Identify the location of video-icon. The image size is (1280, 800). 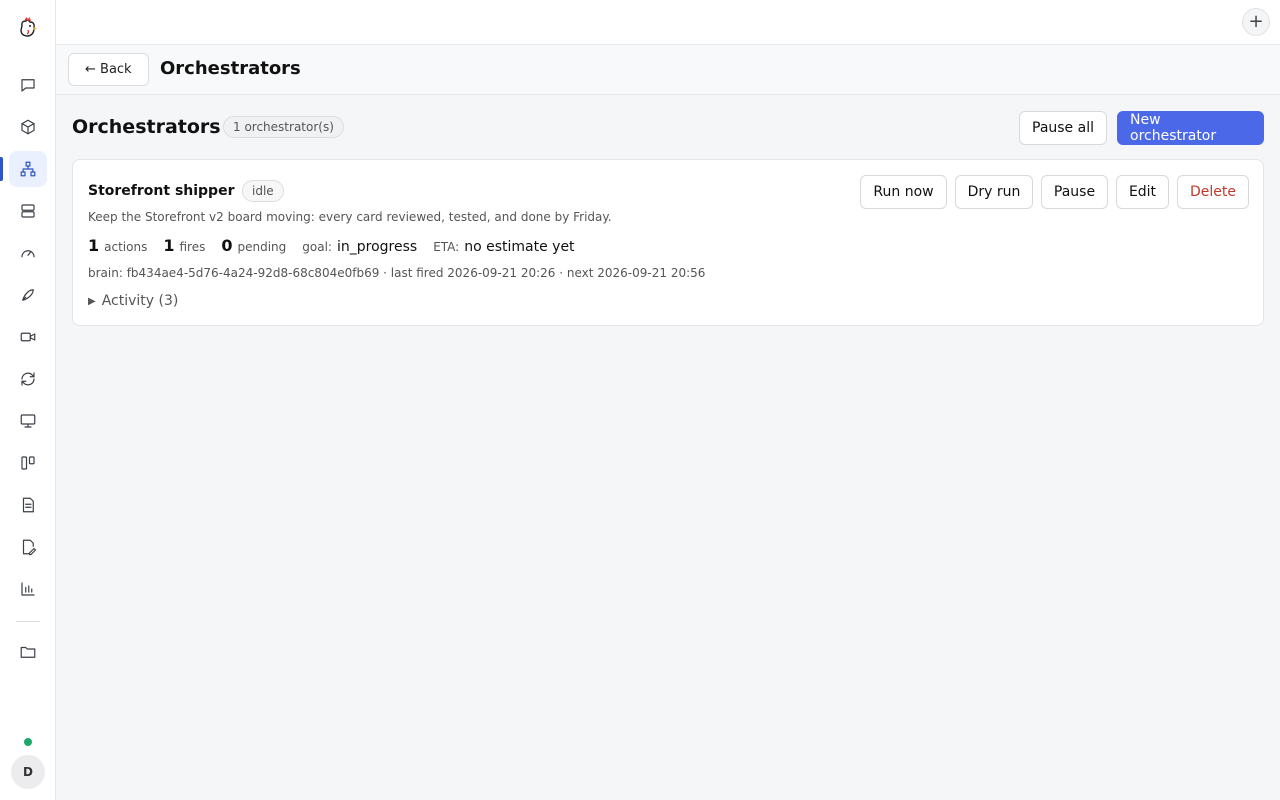
(28, 337).